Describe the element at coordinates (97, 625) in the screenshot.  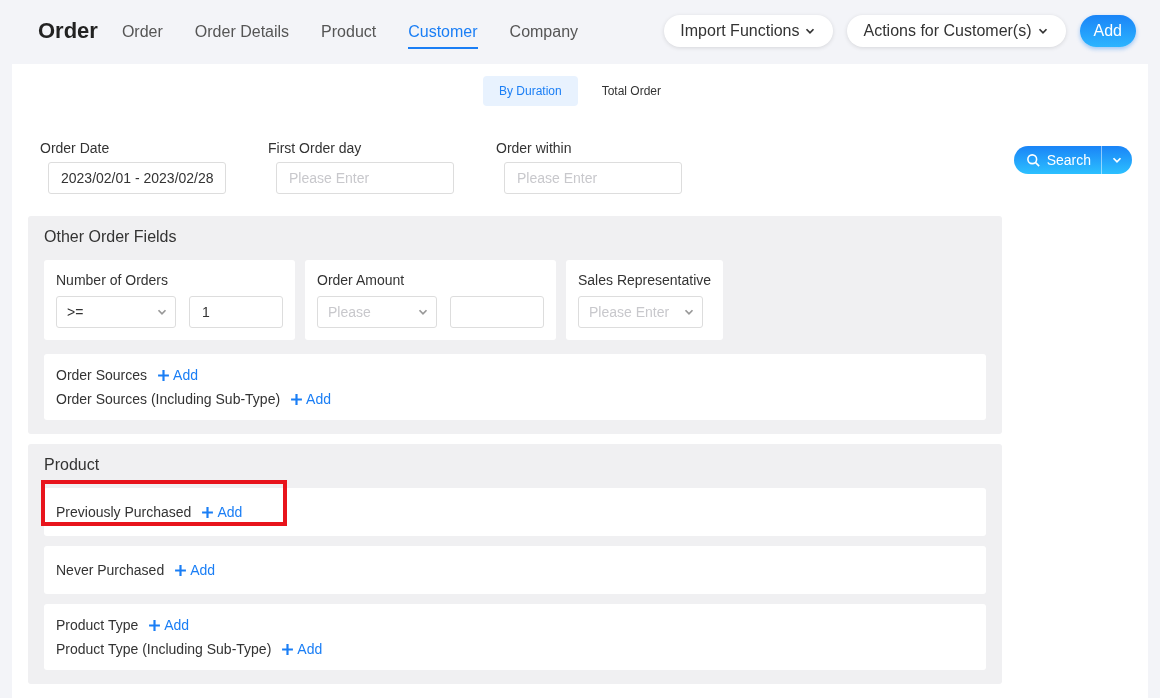
I see `criteria-label: Product Type` at that location.